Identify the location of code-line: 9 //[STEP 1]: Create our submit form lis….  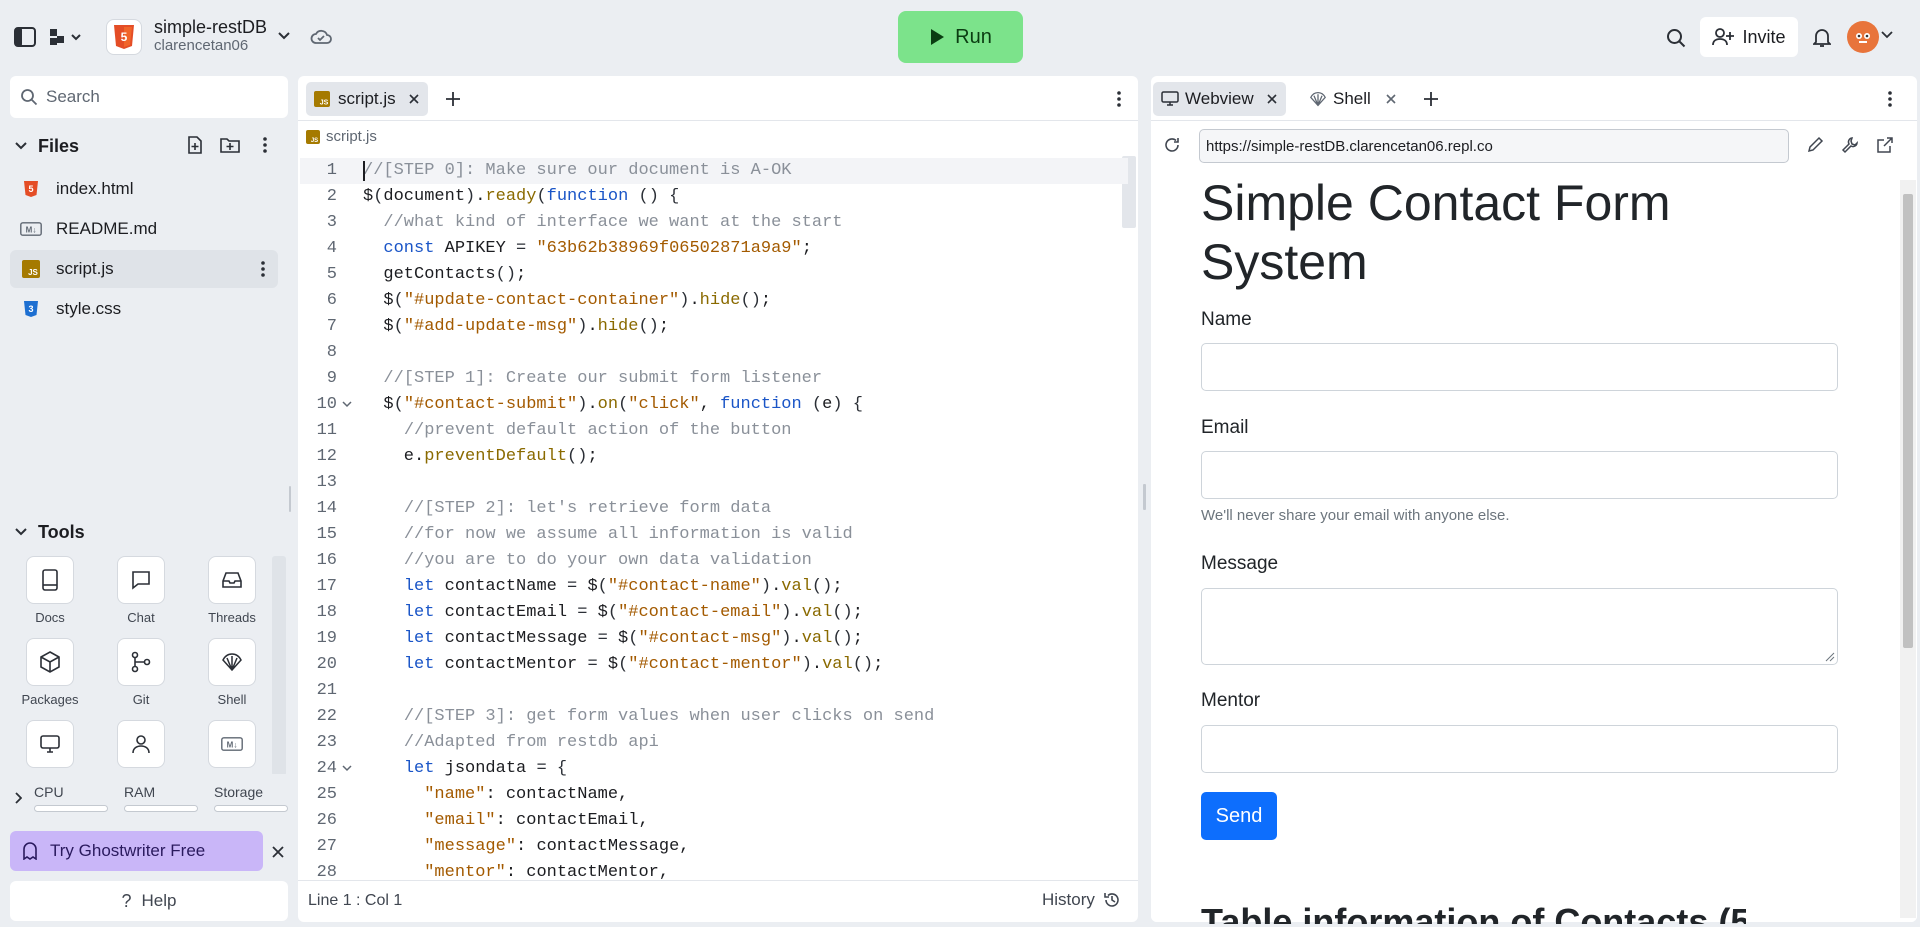
(714, 379).